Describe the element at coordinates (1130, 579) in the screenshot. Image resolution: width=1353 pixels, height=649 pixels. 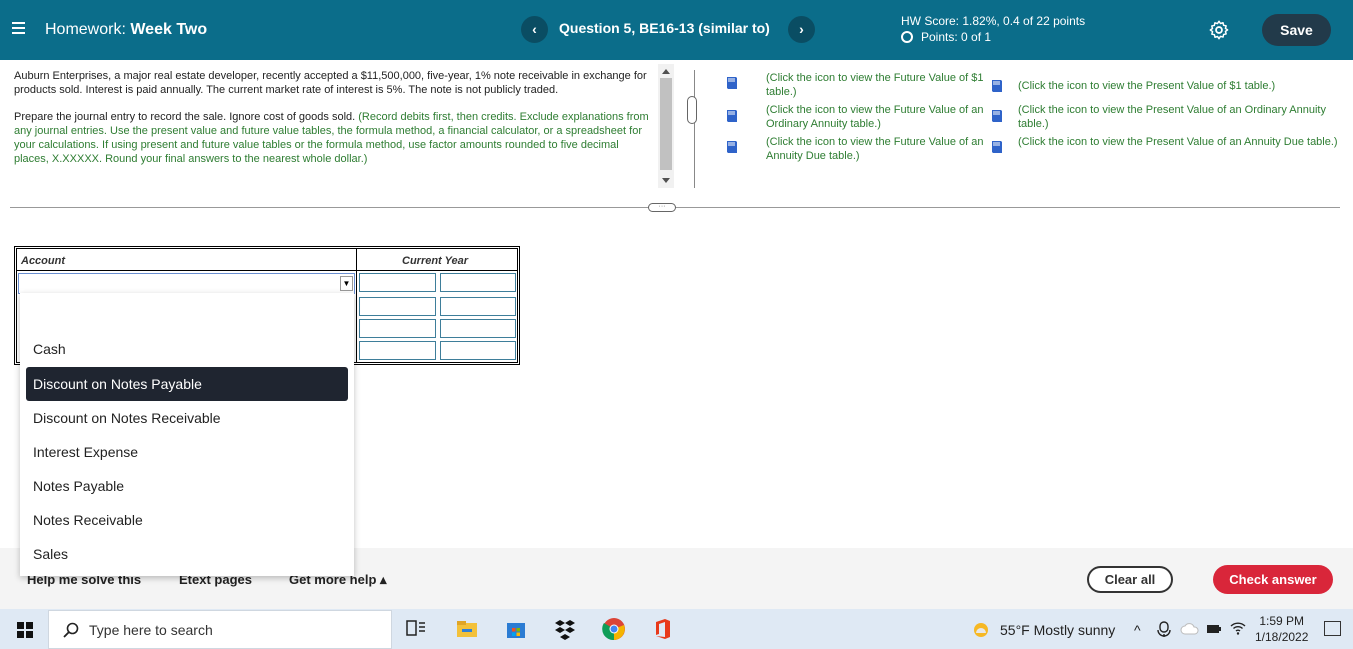
I see `clear-all-button: Clear all` at that location.